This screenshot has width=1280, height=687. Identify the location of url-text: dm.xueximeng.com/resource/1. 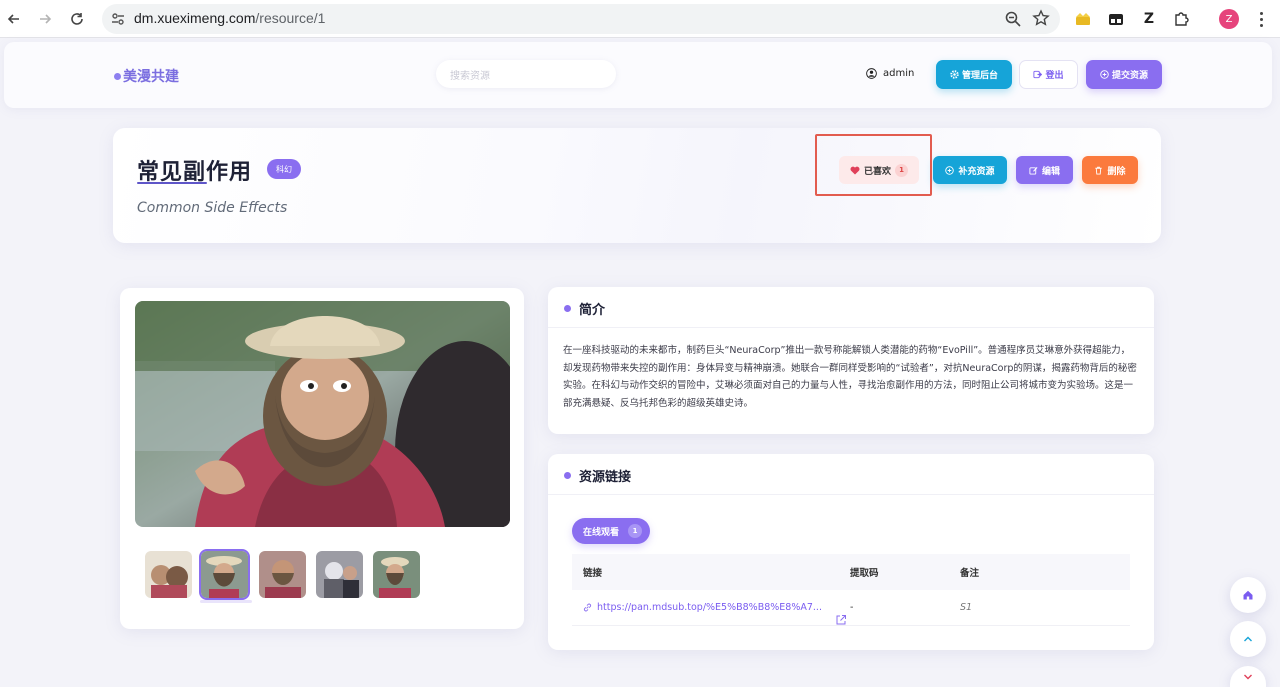
(229, 18).